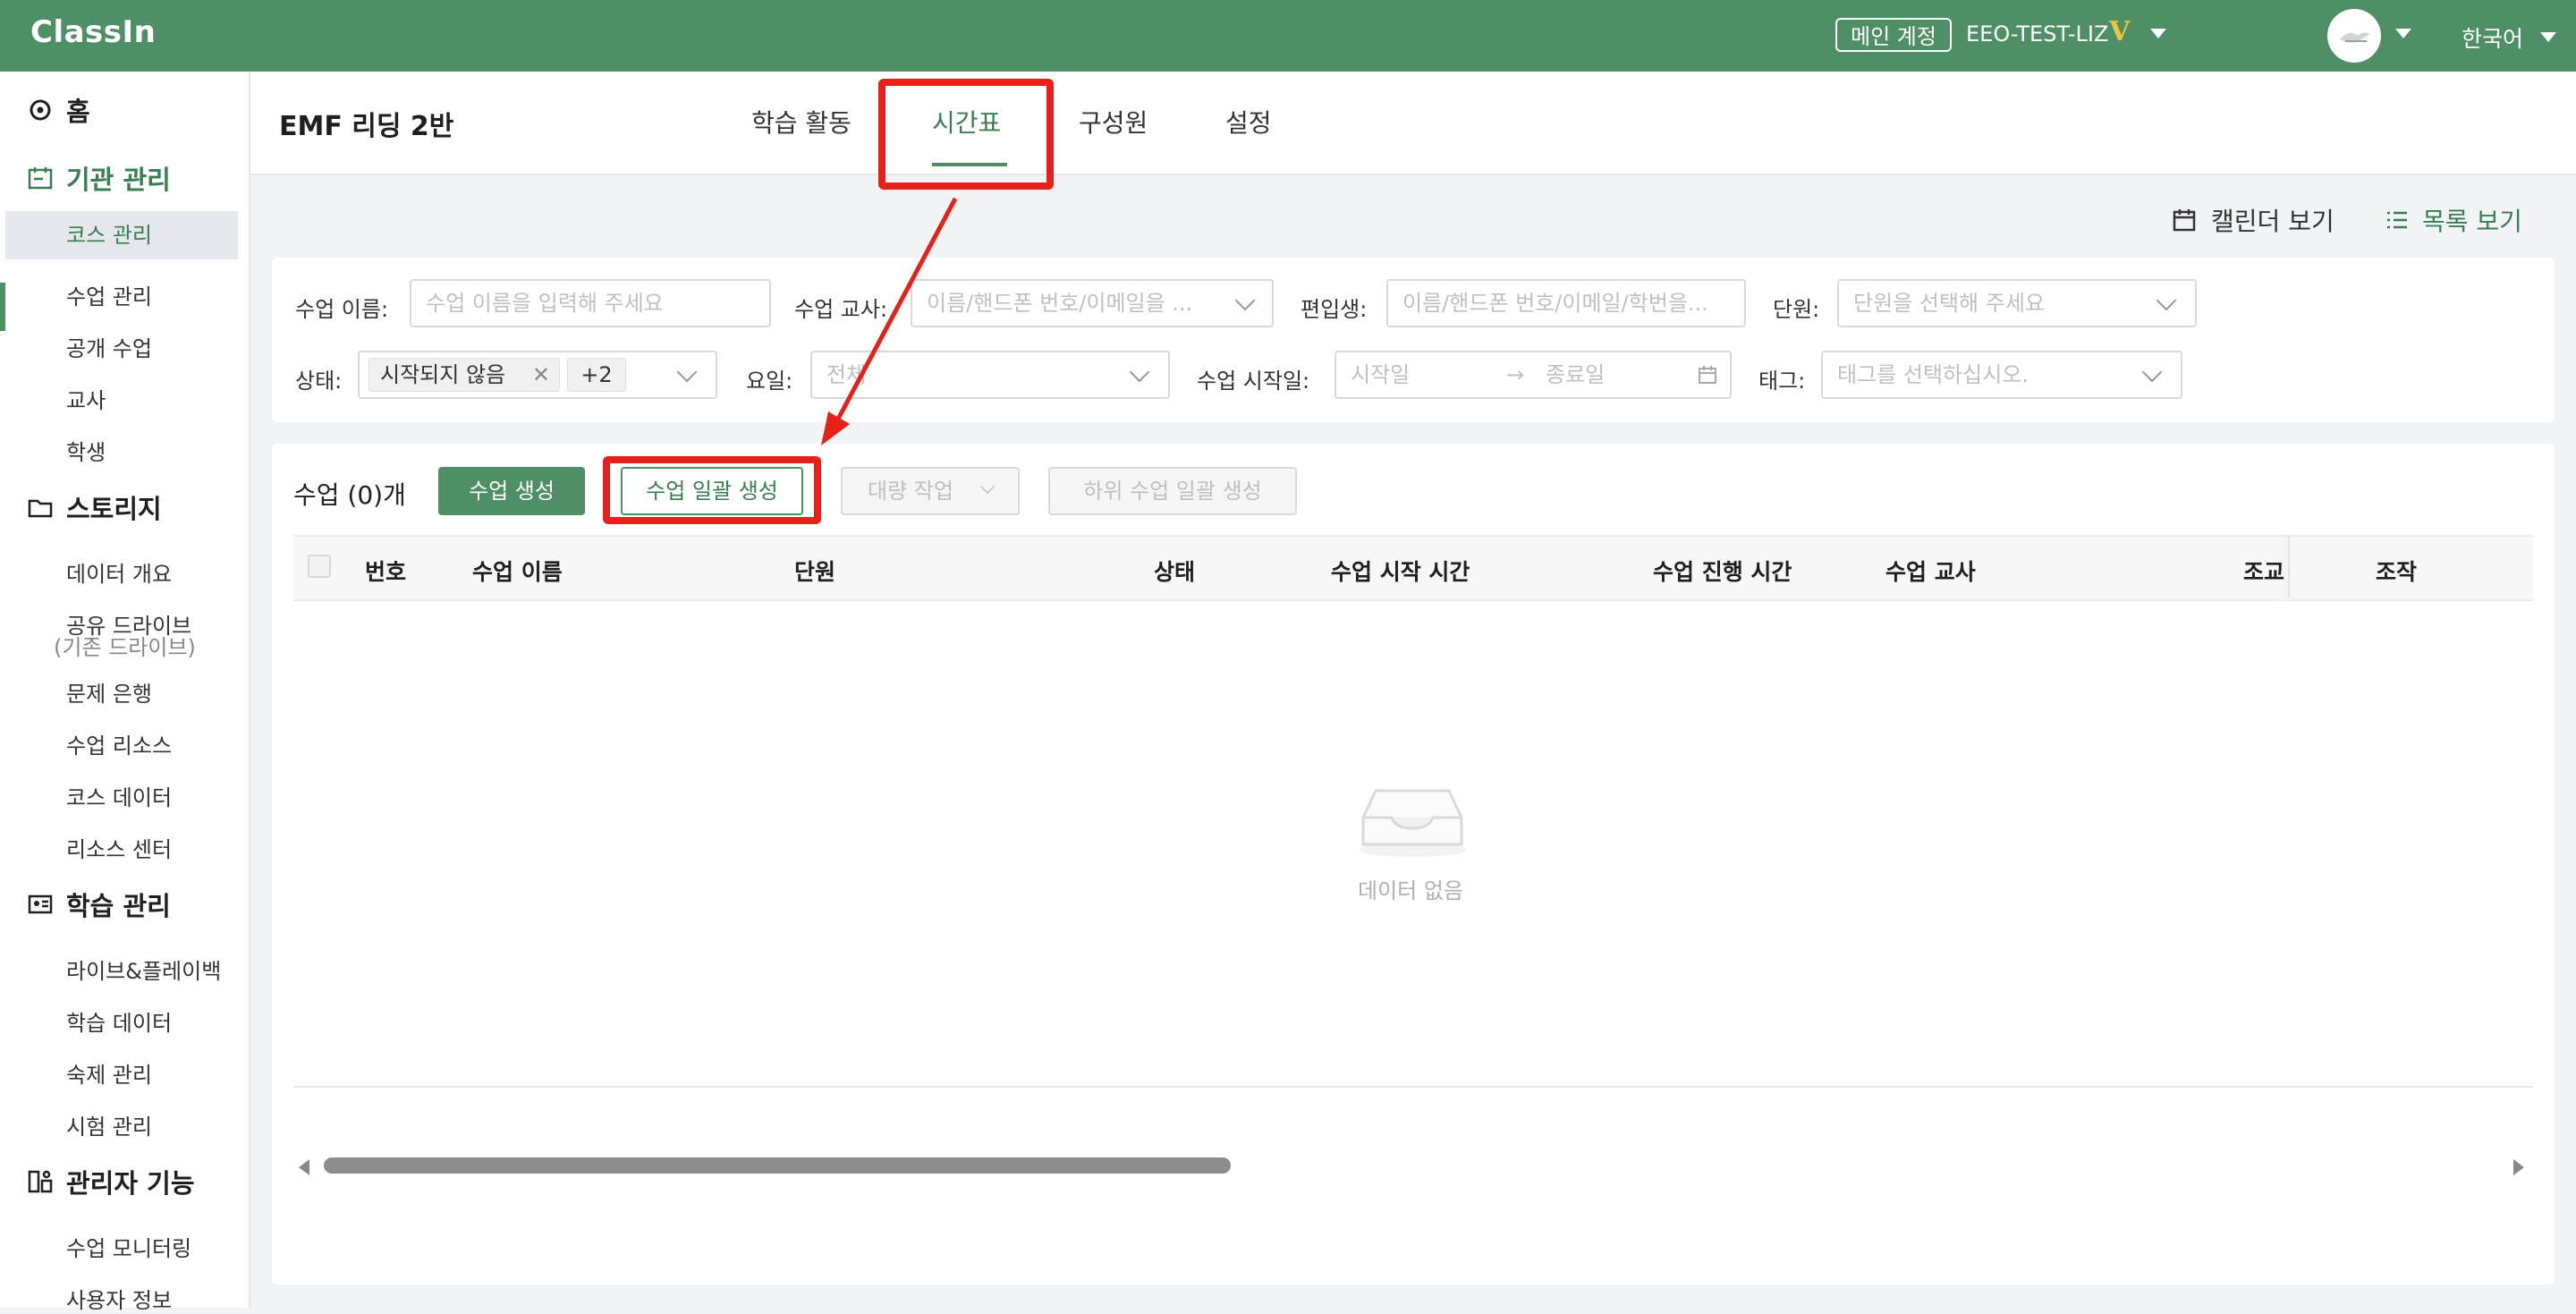 The width and height of the screenshot is (2576, 1314). Describe the element at coordinates (86, 451) in the screenshot. I see `sidebar-item-student: 학생` at that location.